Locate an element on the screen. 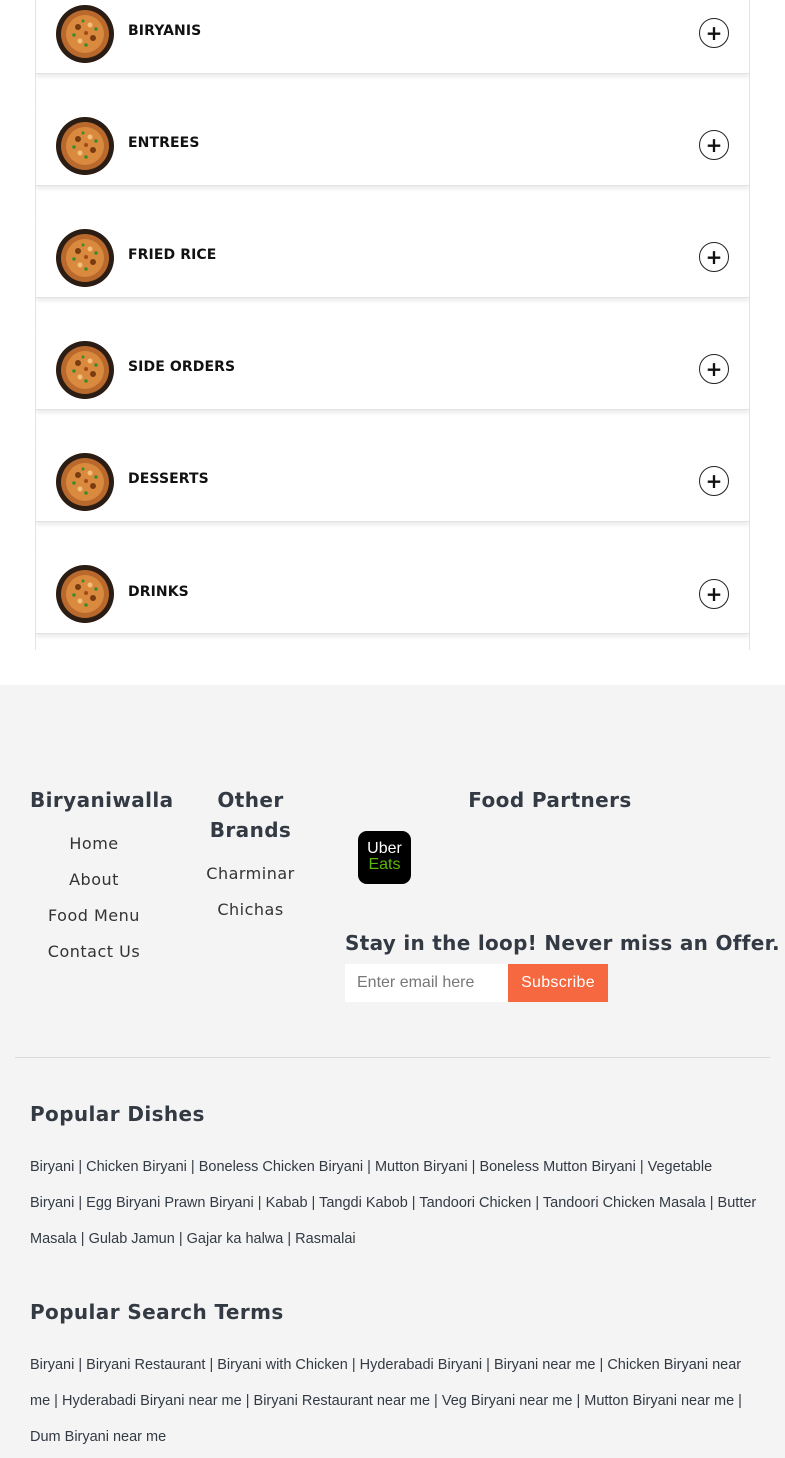 The image size is (785, 1458). category-biryanis: BIRYANIS + is located at coordinates (392, 37).